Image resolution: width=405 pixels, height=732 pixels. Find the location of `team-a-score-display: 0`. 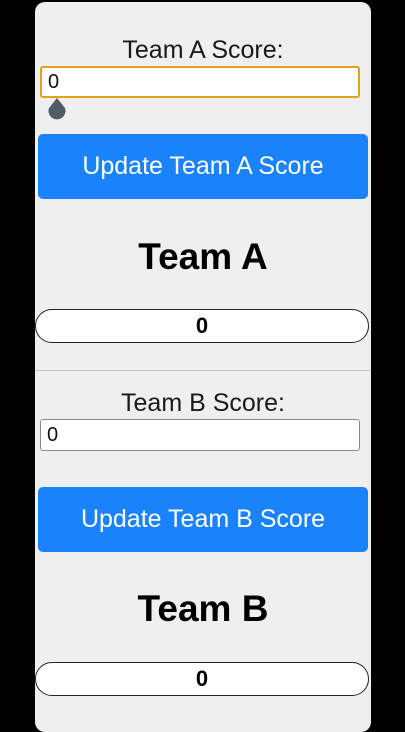

team-a-score-display: 0 is located at coordinates (202, 326).